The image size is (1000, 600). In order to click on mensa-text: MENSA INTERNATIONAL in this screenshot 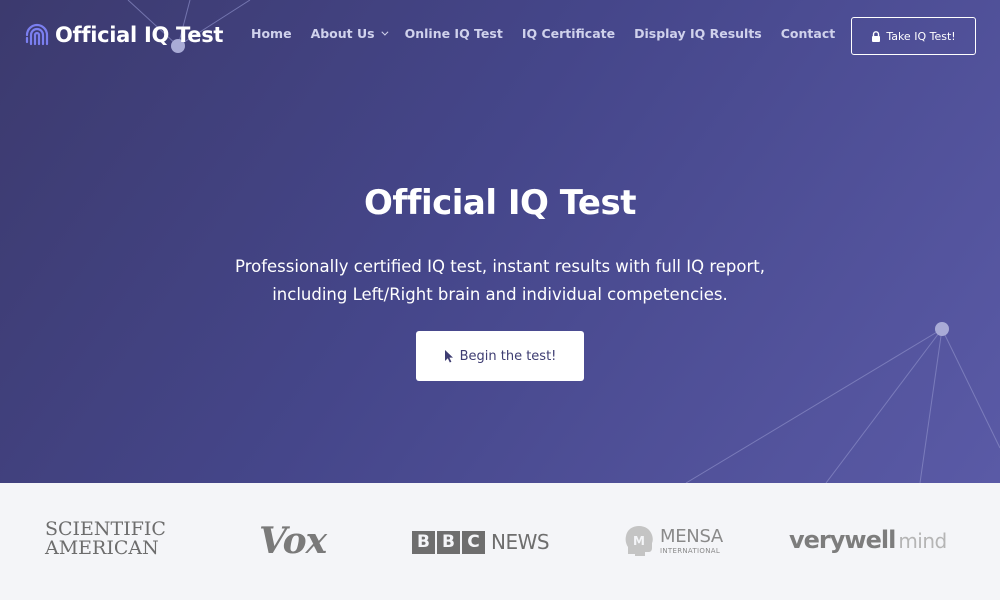, I will do `click(691, 541)`.